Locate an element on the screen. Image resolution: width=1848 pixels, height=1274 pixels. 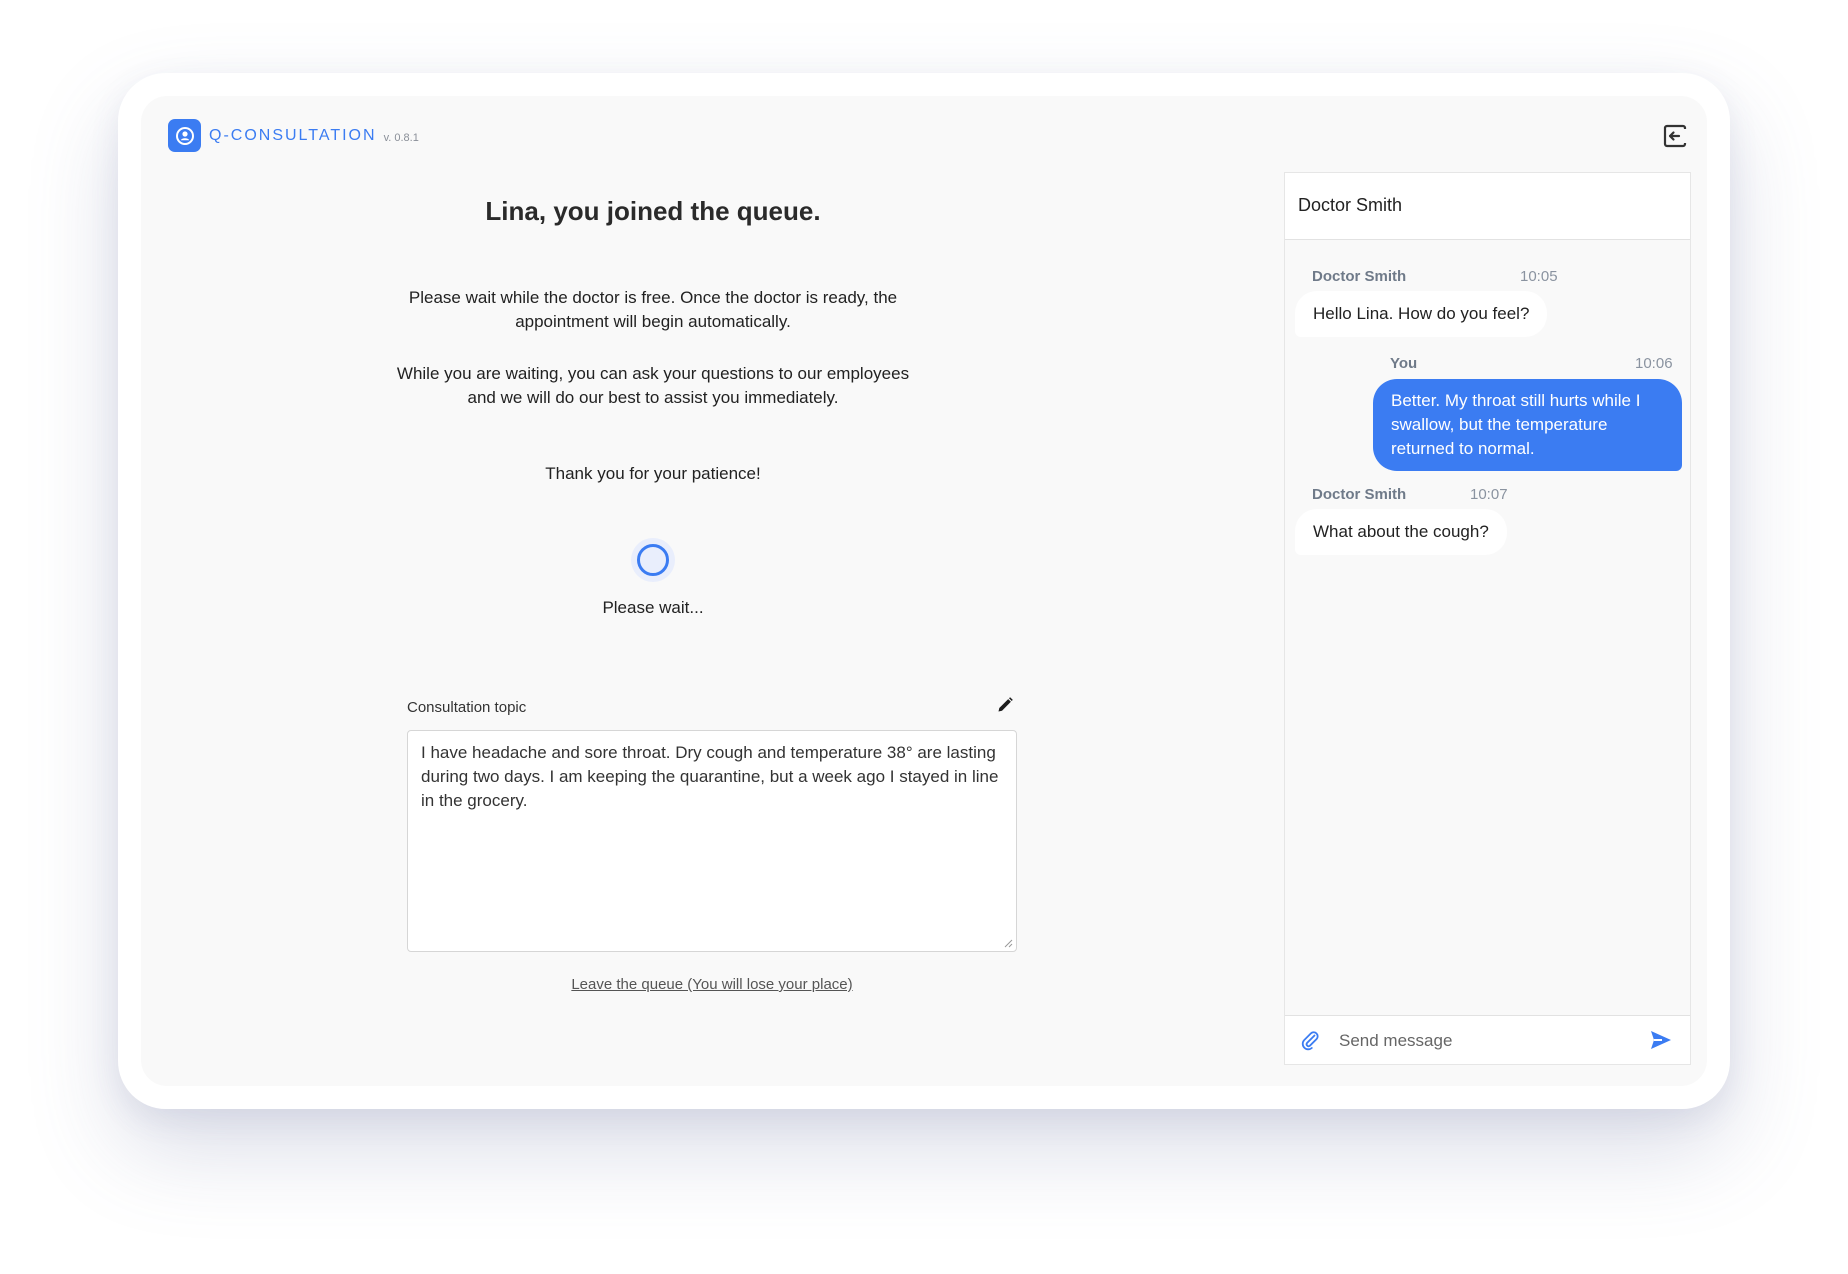
page-title: Lina, you joined the queue. is located at coordinates (653, 211).